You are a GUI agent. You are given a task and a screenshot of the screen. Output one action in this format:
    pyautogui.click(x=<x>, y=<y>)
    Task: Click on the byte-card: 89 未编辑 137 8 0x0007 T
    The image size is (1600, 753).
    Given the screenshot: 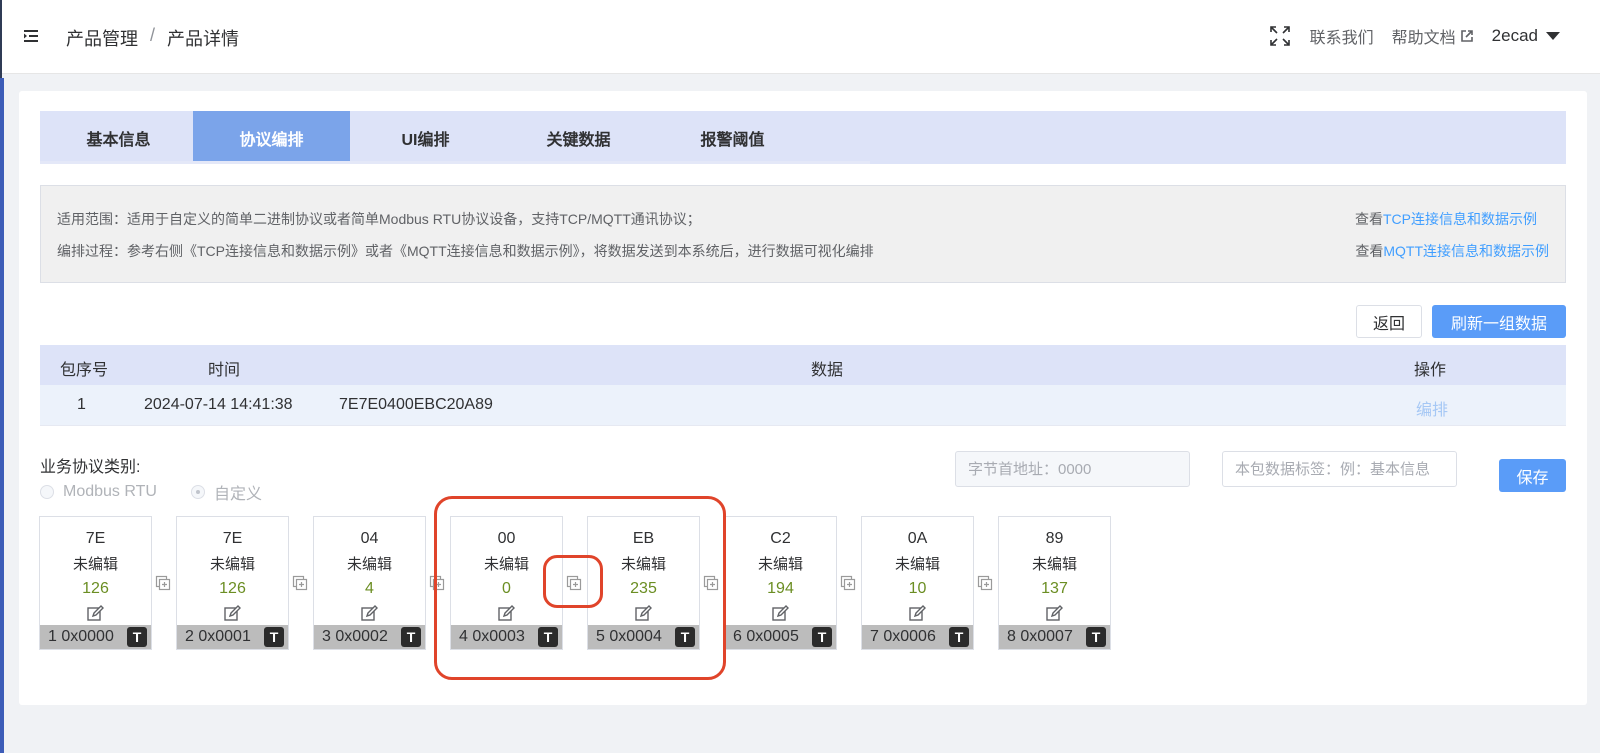 What is the action you would take?
    pyautogui.click(x=1054, y=583)
    